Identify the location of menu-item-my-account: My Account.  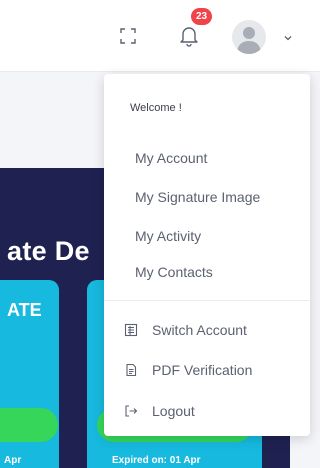
(171, 158).